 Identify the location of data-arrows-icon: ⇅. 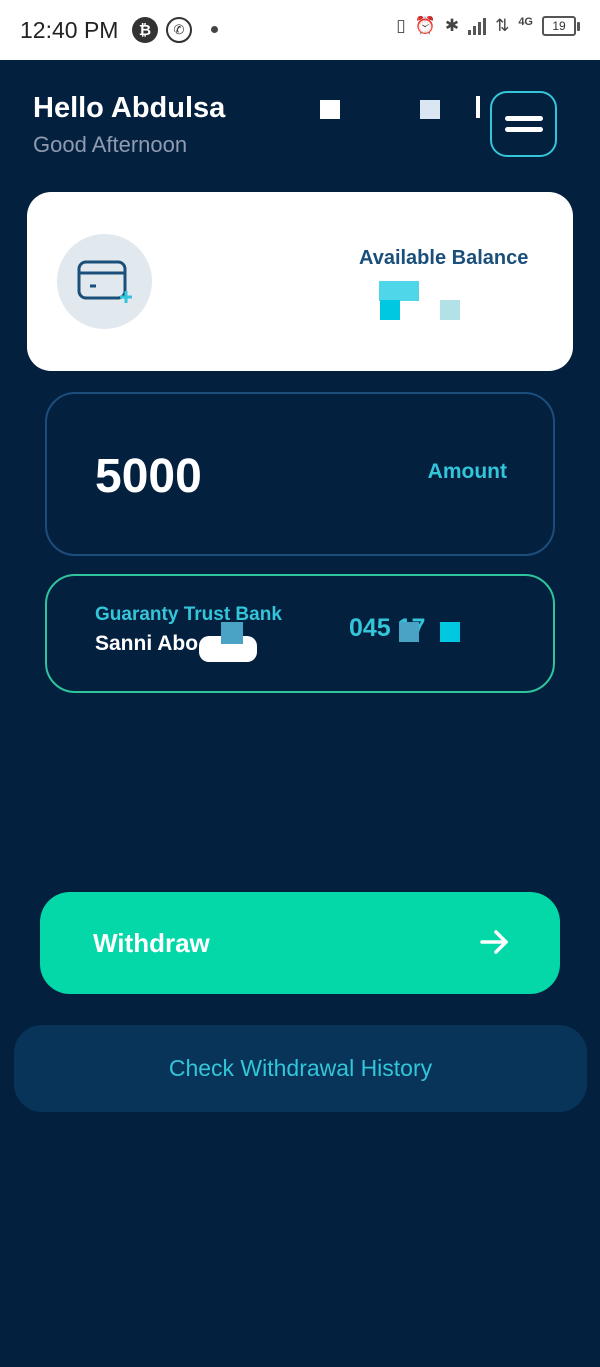
(502, 25).